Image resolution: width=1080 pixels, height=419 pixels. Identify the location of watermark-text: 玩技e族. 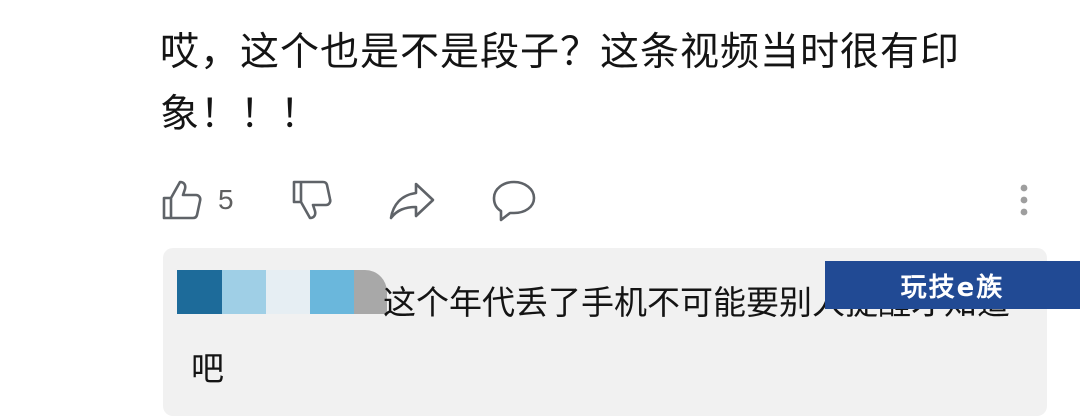
(952, 287).